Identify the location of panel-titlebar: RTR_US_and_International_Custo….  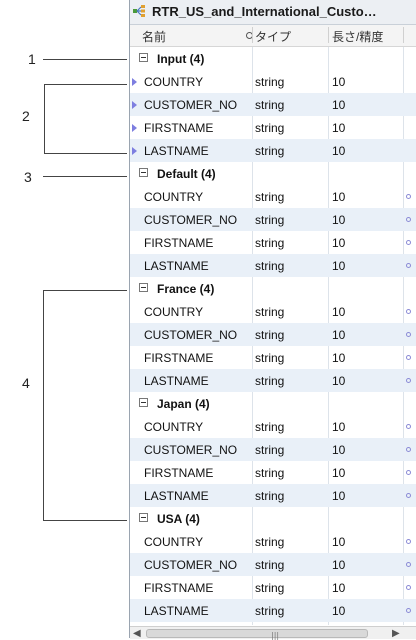
(273, 12).